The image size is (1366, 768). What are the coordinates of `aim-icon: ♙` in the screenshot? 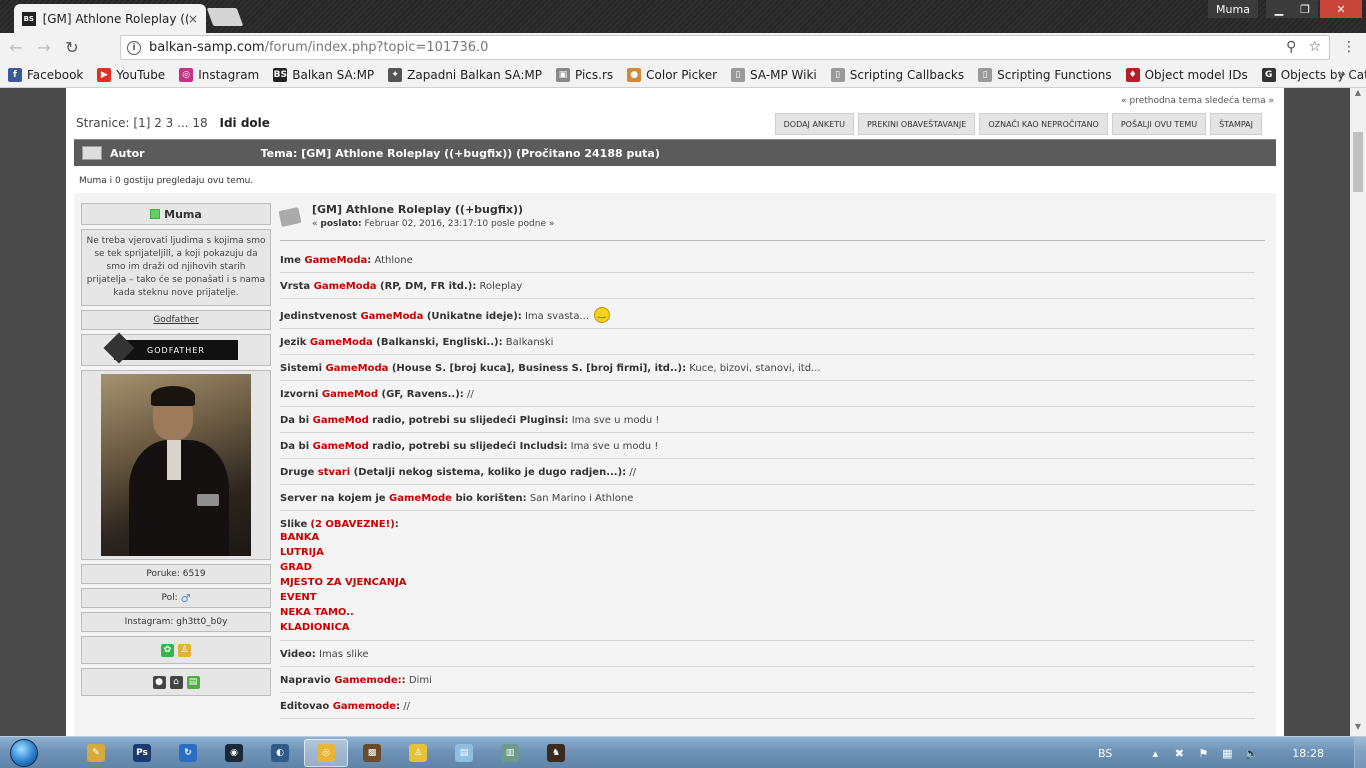 It's located at (184, 650).